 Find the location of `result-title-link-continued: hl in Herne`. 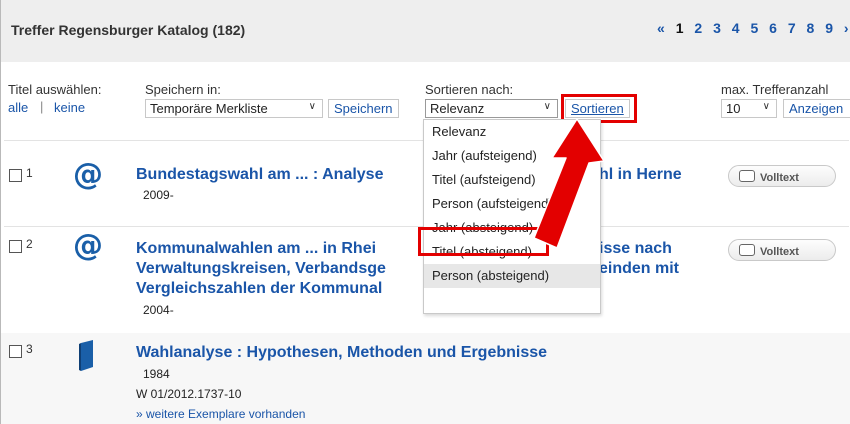

result-title-link-continued: hl in Herne is located at coordinates (640, 175).